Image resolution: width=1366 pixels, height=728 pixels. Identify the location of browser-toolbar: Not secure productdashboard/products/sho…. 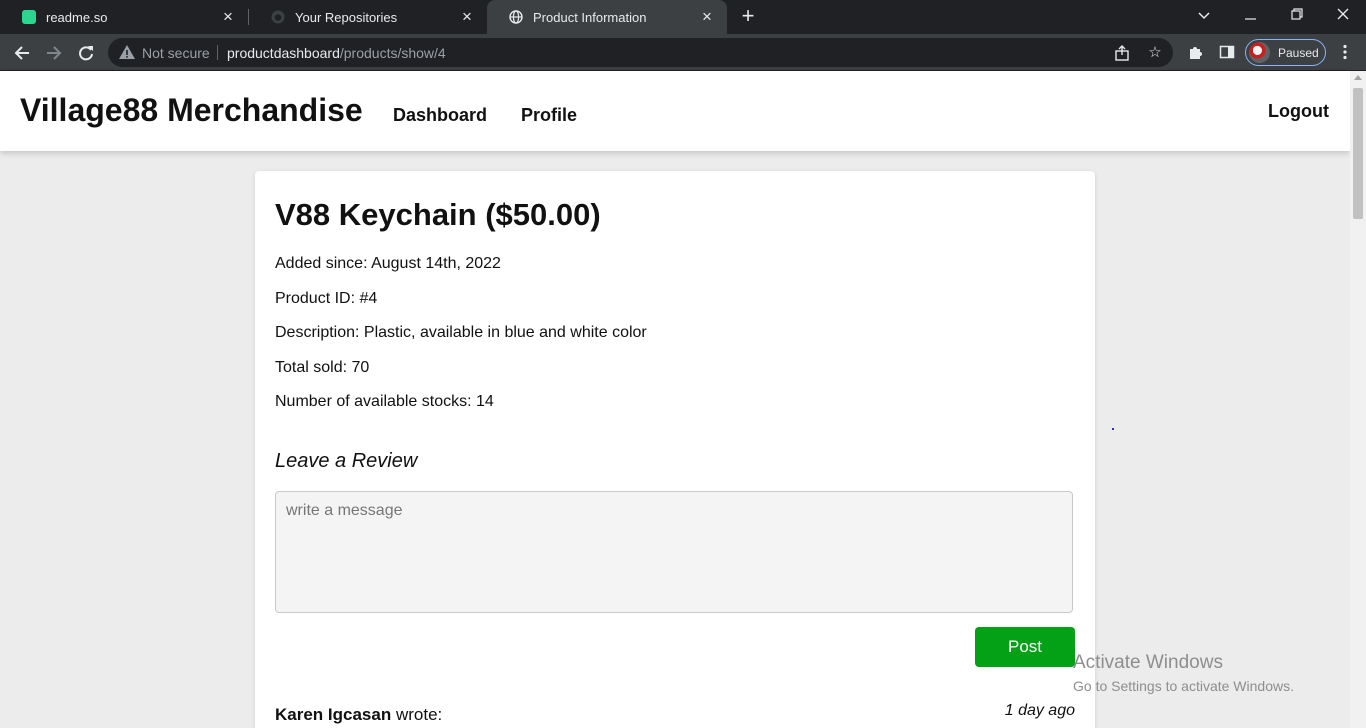
(683, 52).